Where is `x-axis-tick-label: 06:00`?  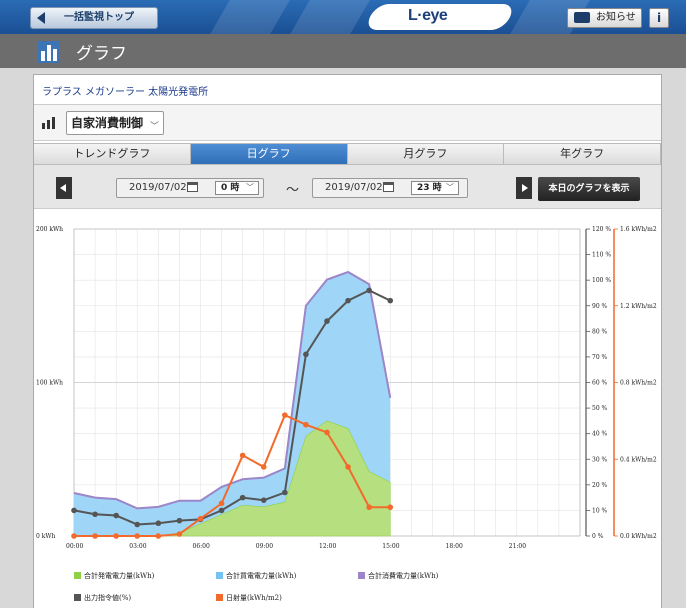 x-axis-tick-label: 06:00 is located at coordinates (201, 546).